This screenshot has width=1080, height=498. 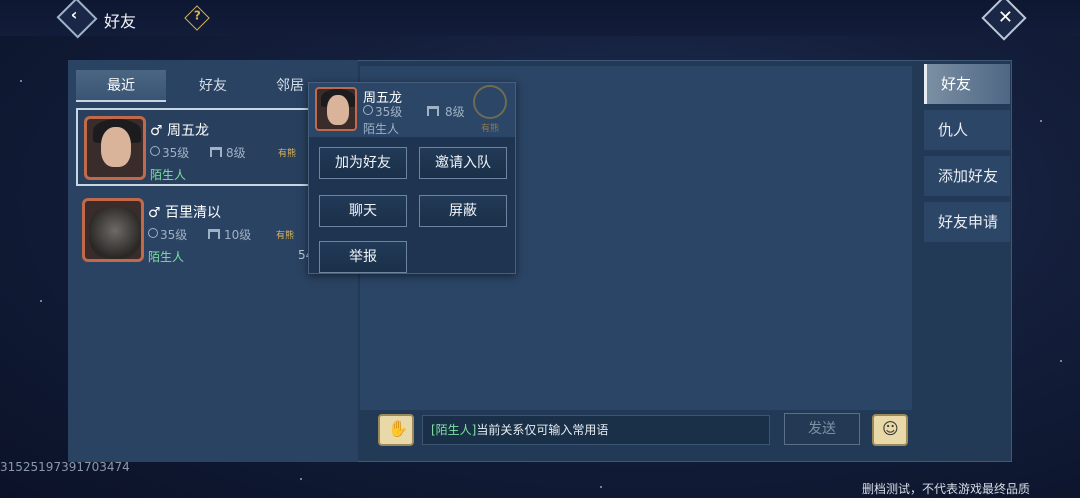 What do you see at coordinates (463, 211) in the screenshot?
I see `block-button: 屏蔽` at bounding box center [463, 211].